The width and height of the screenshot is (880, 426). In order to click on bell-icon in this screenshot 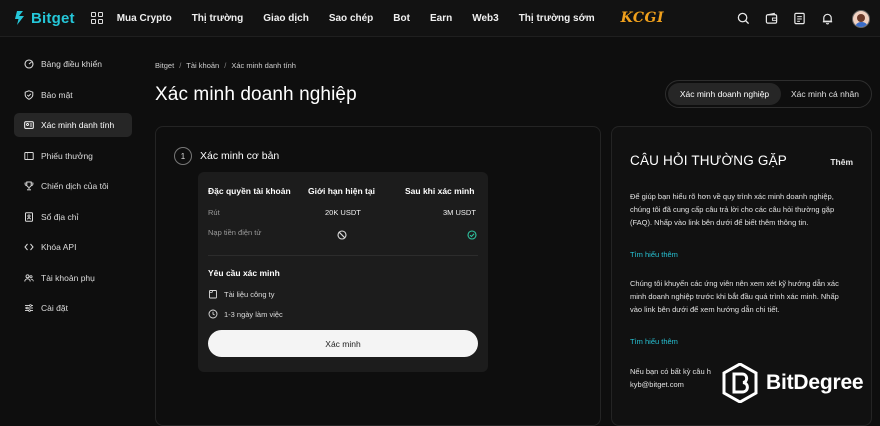, I will do `click(827, 19)`.